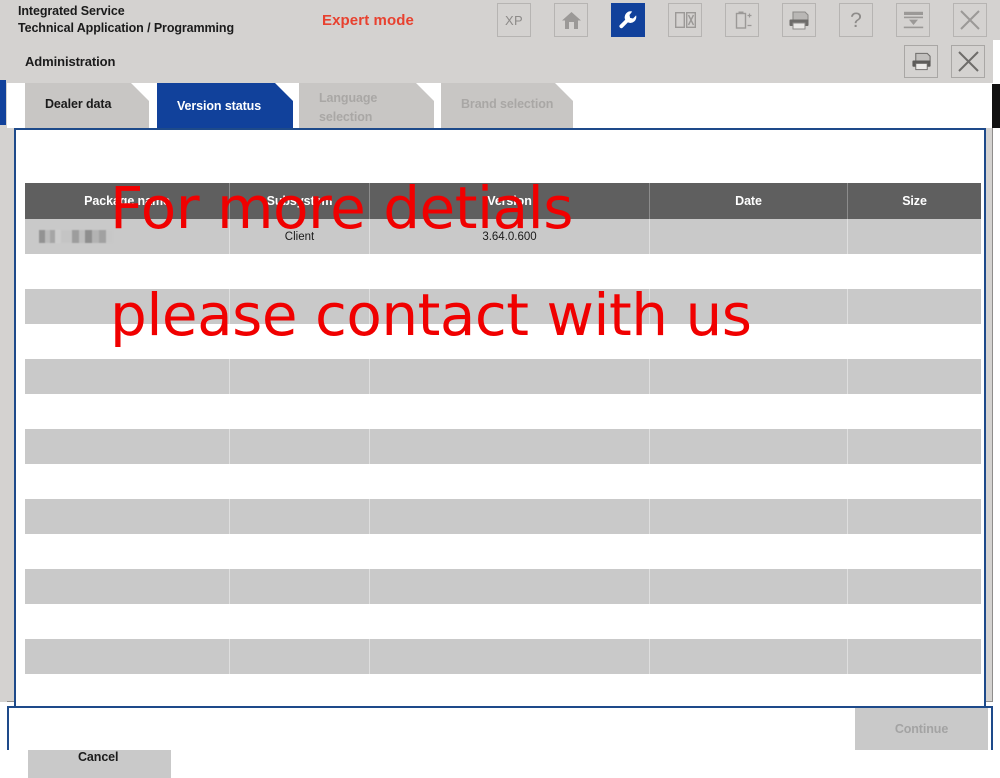 The width and height of the screenshot is (1000, 778). What do you see at coordinates (510, 236) in the screenshot?
I see `cell-version: 3.64.0.600` at bounding box center [510, 236].